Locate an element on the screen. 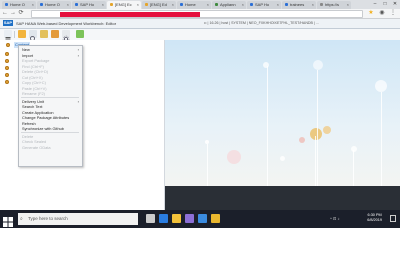  settings-icon is located at coordinates (66, 36).